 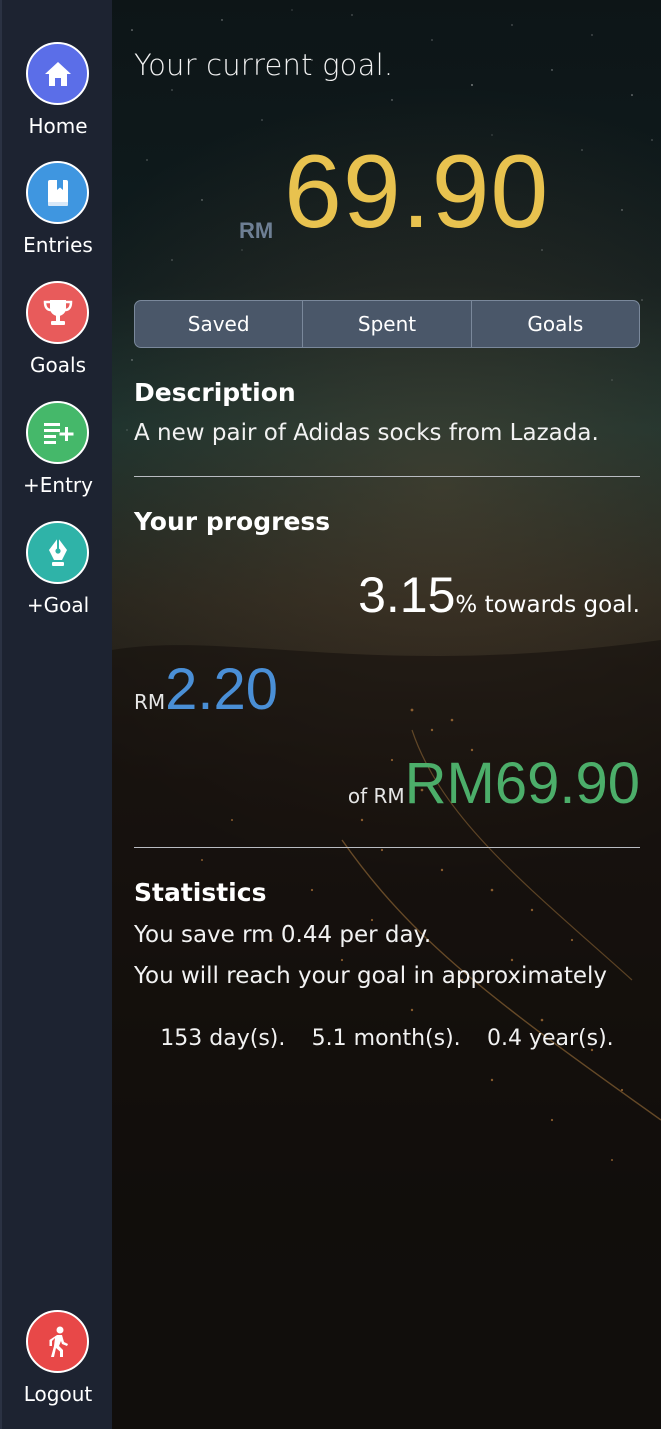 What do you see at coordinates (58, 365) in the screenshot?
I see `sidebar-item-label: Goals` at bounding box center [58, 365].